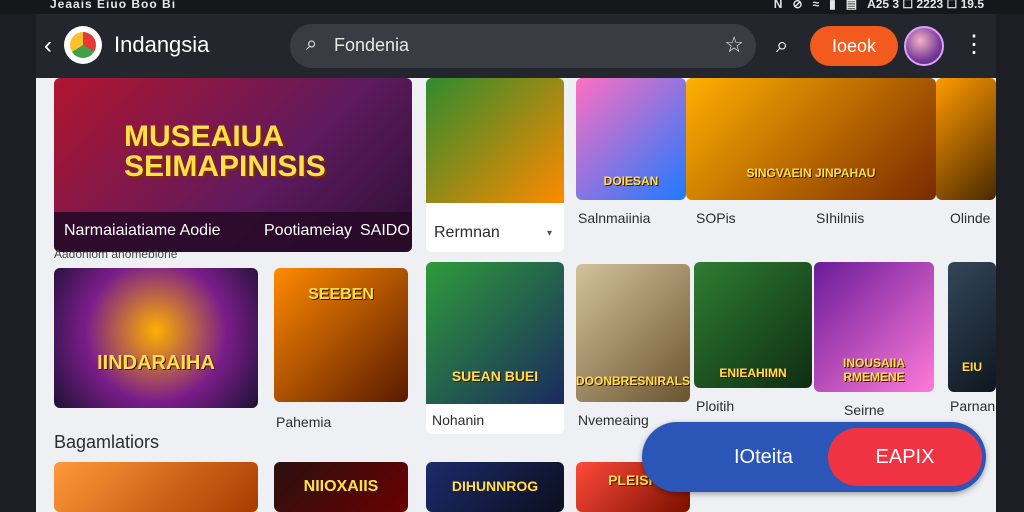 The height and width of the screenshot is (512, 1024). What do you see at coordinates (312, 44) in the screenshot?
I see `search-icon: ⌕` at bounding box center [312, 44].